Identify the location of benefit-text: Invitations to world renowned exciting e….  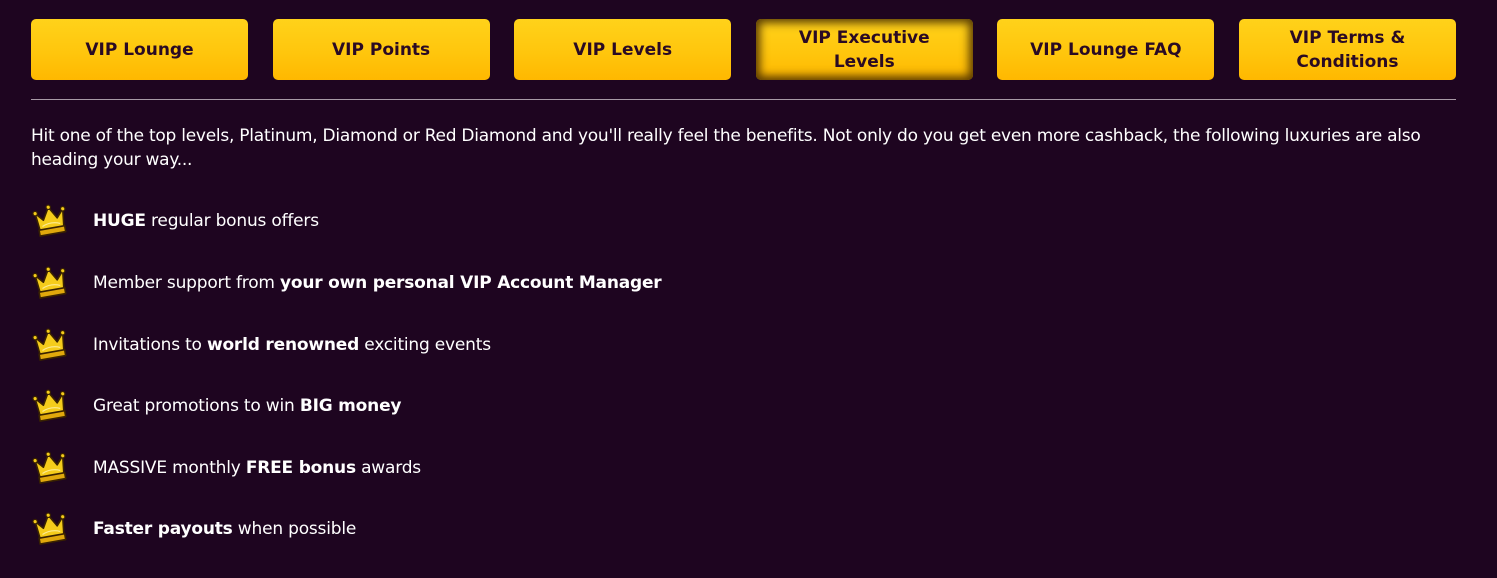
(292, 345).